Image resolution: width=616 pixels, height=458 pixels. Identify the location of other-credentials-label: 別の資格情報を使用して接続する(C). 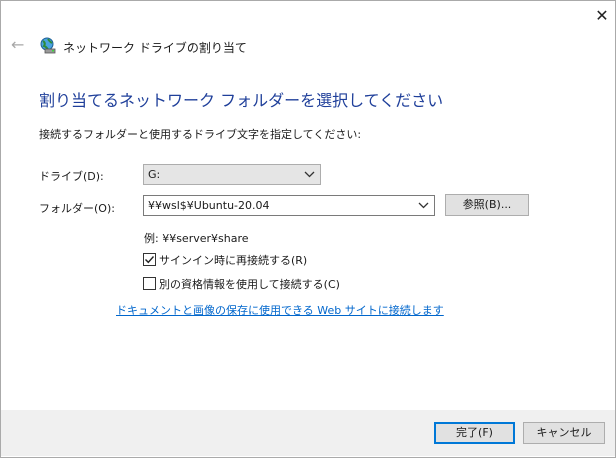
(249, 284).